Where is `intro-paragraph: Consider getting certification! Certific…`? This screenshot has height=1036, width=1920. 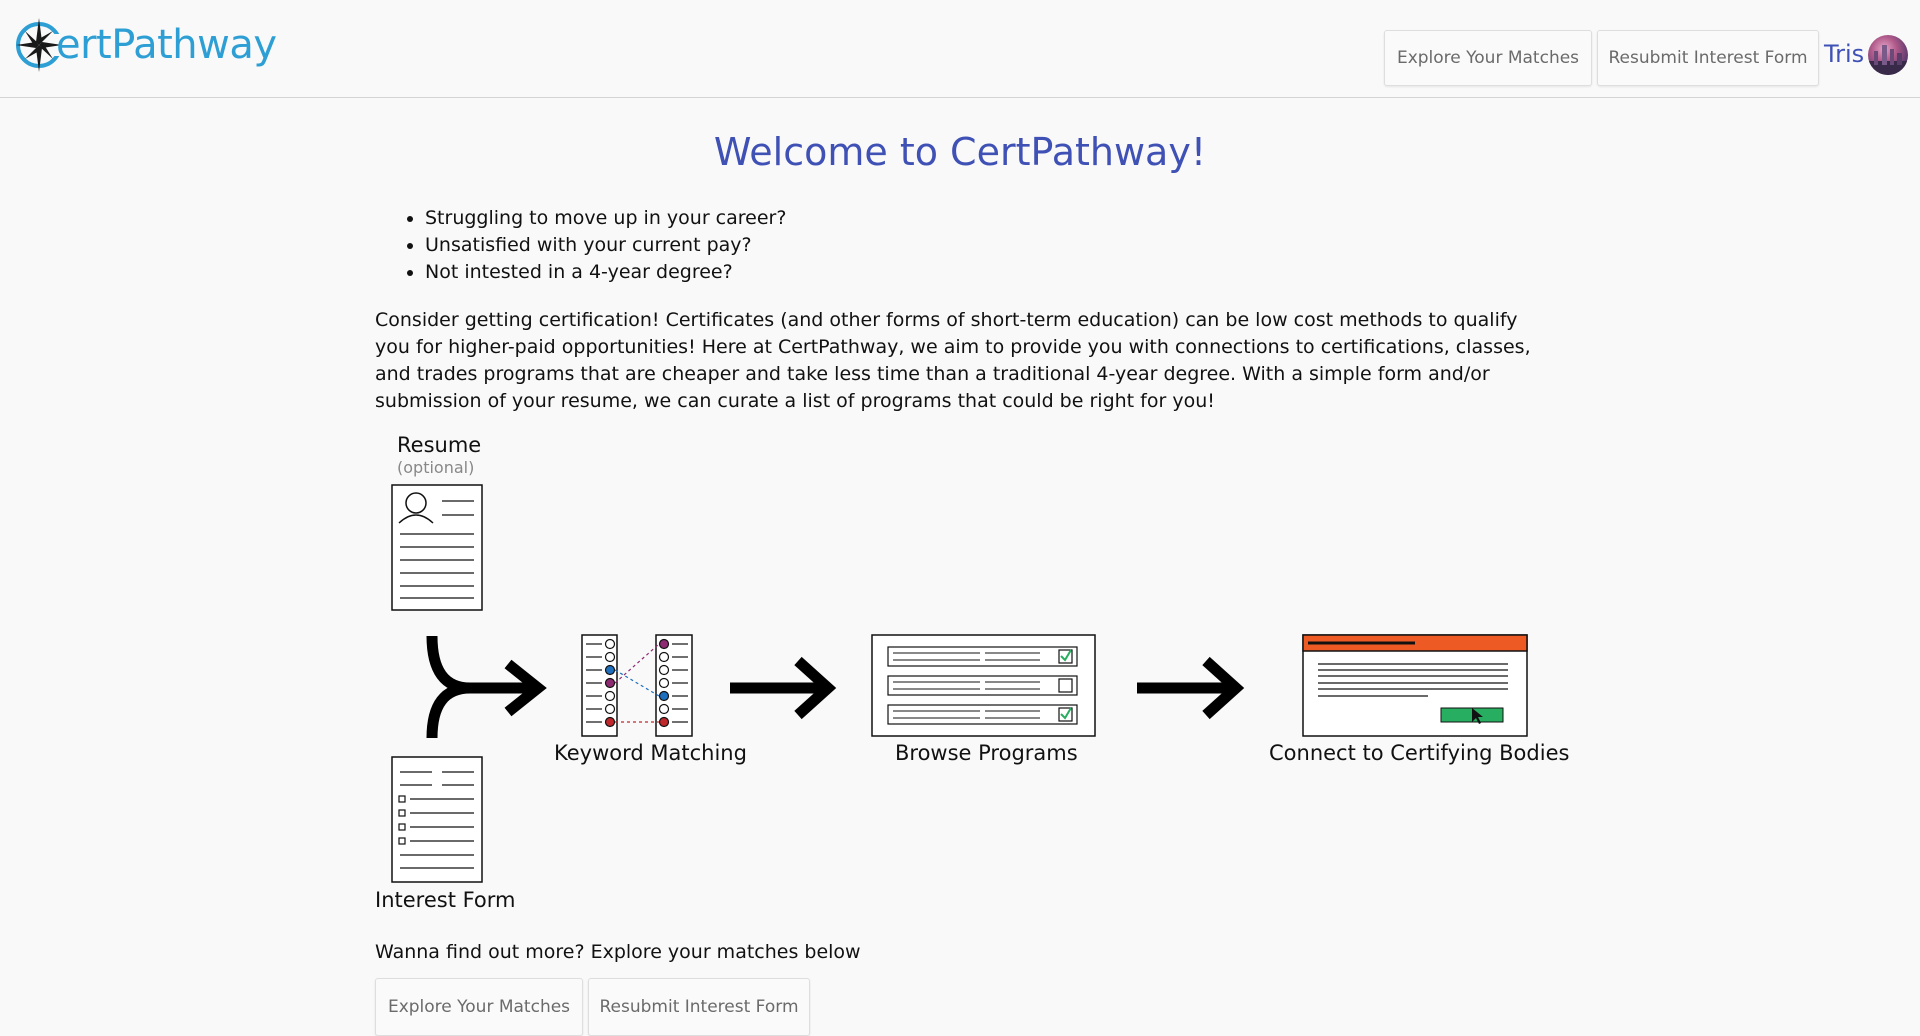 intro-paragraph: Consider getting certification! Certific… is located at coordinates (953, 360).